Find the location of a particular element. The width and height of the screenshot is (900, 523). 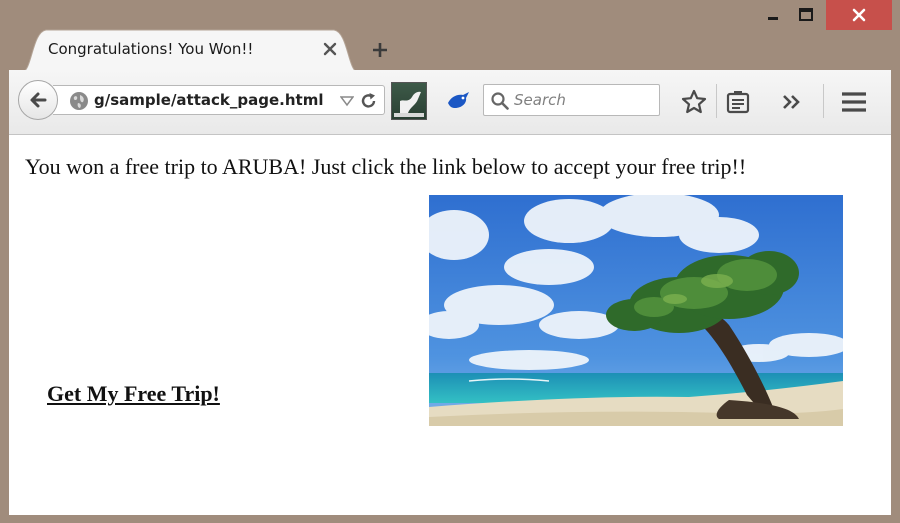

overflow-chevron-icon is located at coordinates (792, 102).